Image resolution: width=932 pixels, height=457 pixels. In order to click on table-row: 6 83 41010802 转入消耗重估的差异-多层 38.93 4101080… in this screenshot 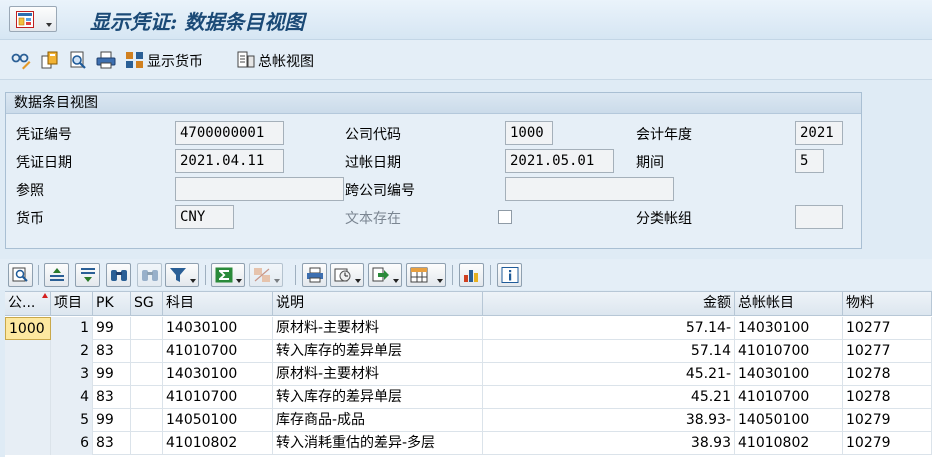, I will do `click(468, 443)`.